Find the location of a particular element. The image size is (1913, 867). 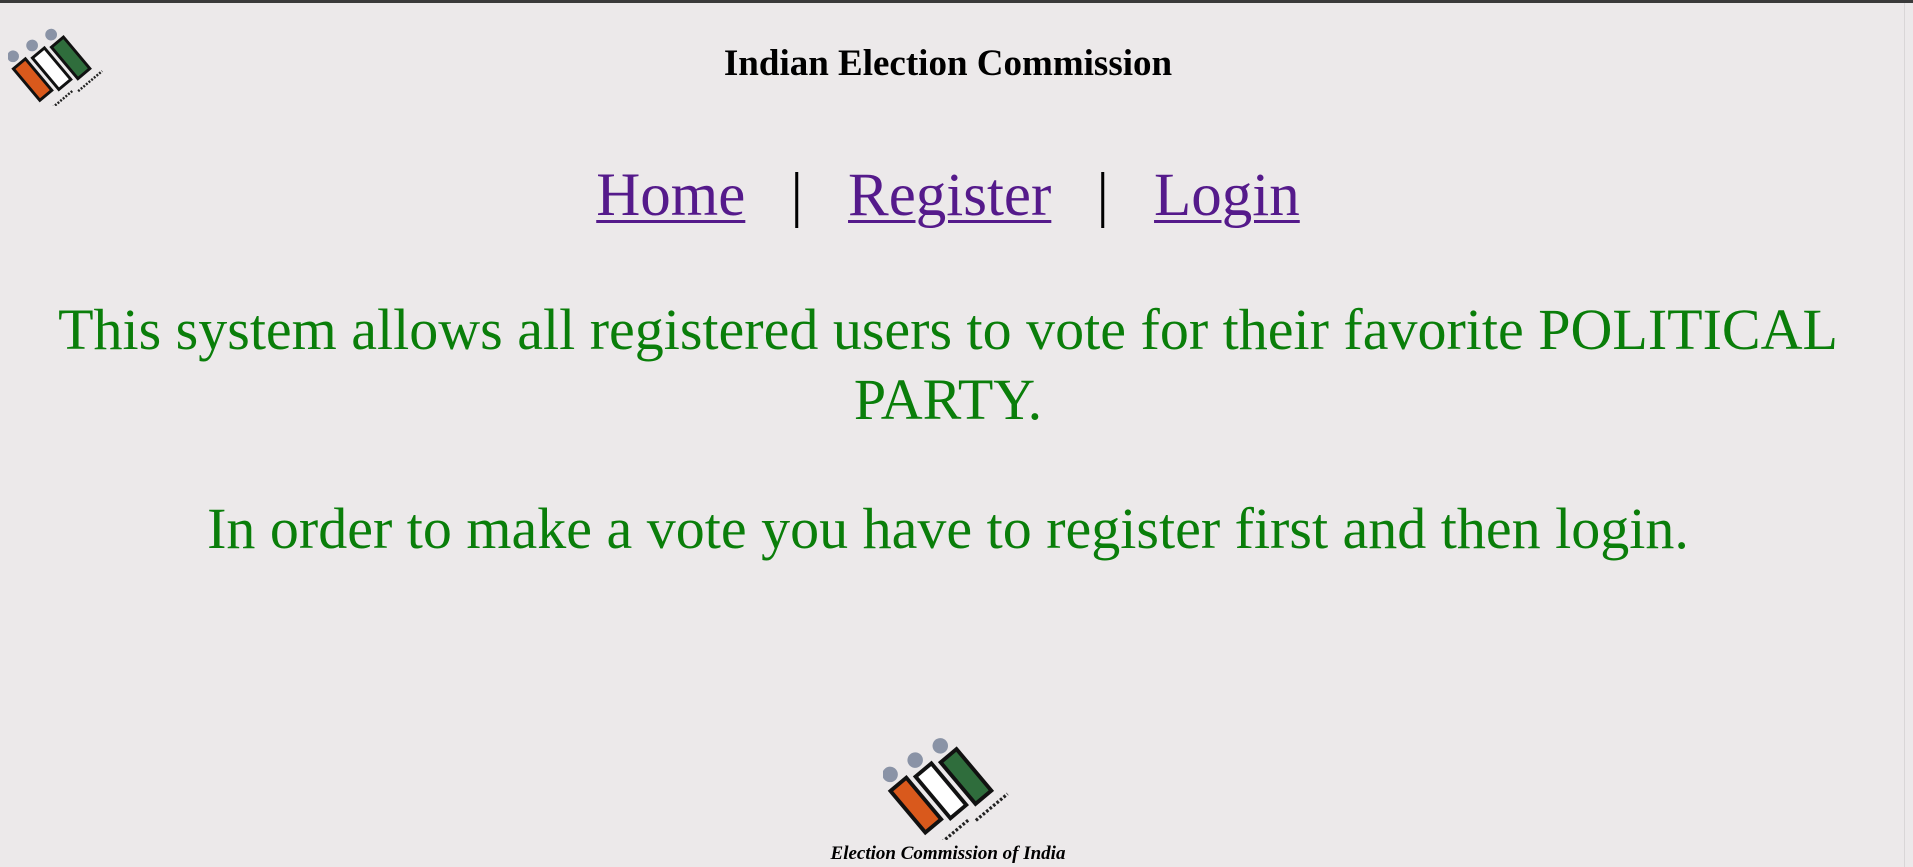

scrollbar-track is located at coordinates (1904, 435).